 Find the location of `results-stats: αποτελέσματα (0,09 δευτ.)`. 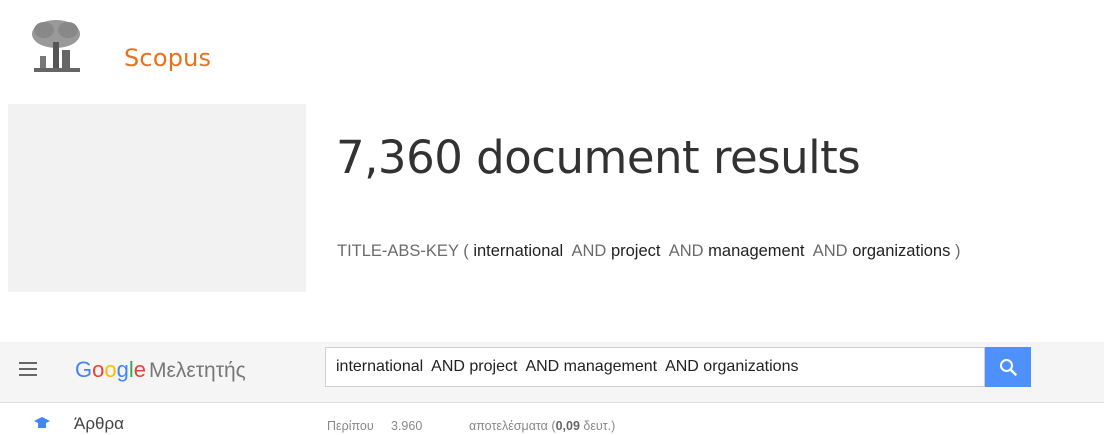

results-stats: αποτελέσματα (0,09 δευτ.) is located at coordinates (542, 426).